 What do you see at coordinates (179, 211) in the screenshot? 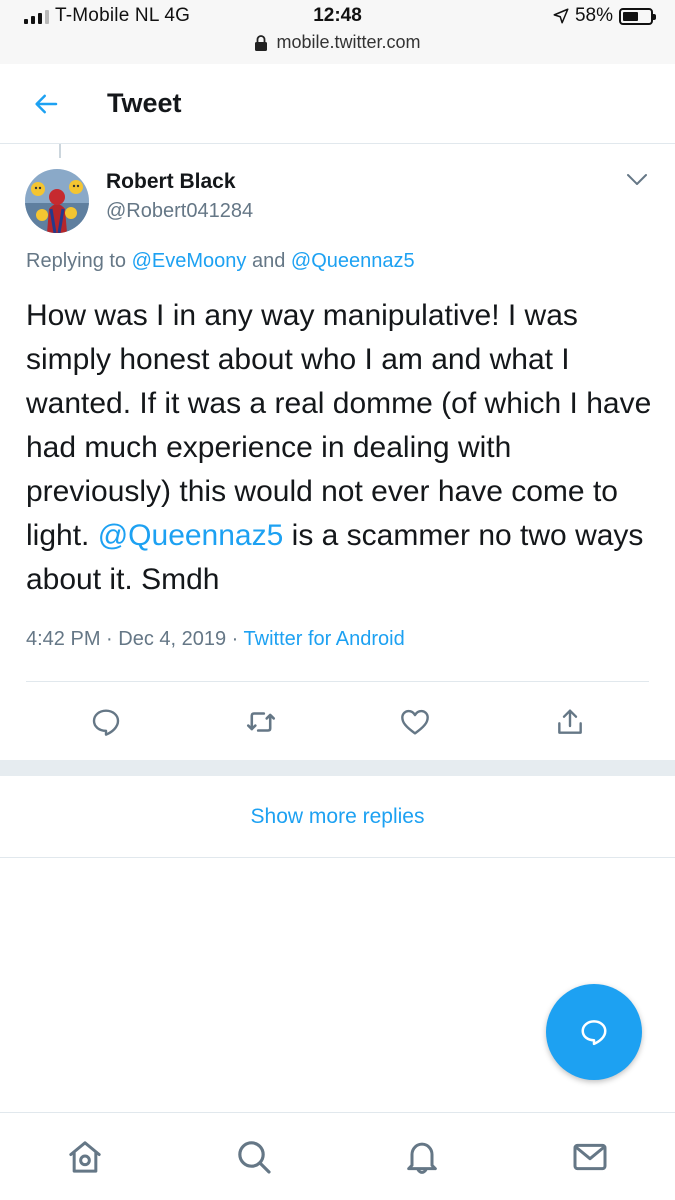
I see `author-handle: @Robert041284` at bounding box center [179, 211].